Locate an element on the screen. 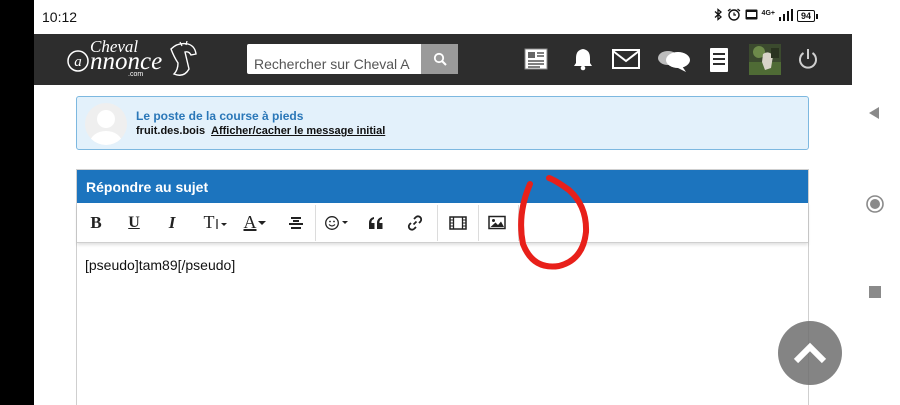 The height and width of the screenshot is (405, 900). battery-level: 94 is located at coordinates (805, 16).